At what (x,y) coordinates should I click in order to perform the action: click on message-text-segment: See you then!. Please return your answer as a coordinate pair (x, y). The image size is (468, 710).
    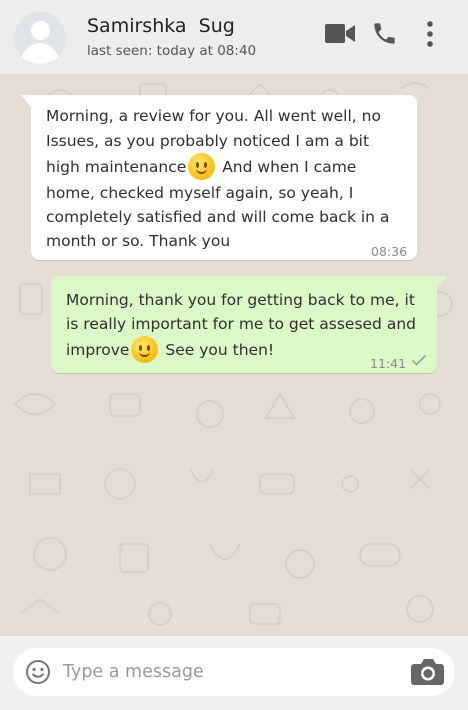
    Looking at the image, I should click on (217, 350).